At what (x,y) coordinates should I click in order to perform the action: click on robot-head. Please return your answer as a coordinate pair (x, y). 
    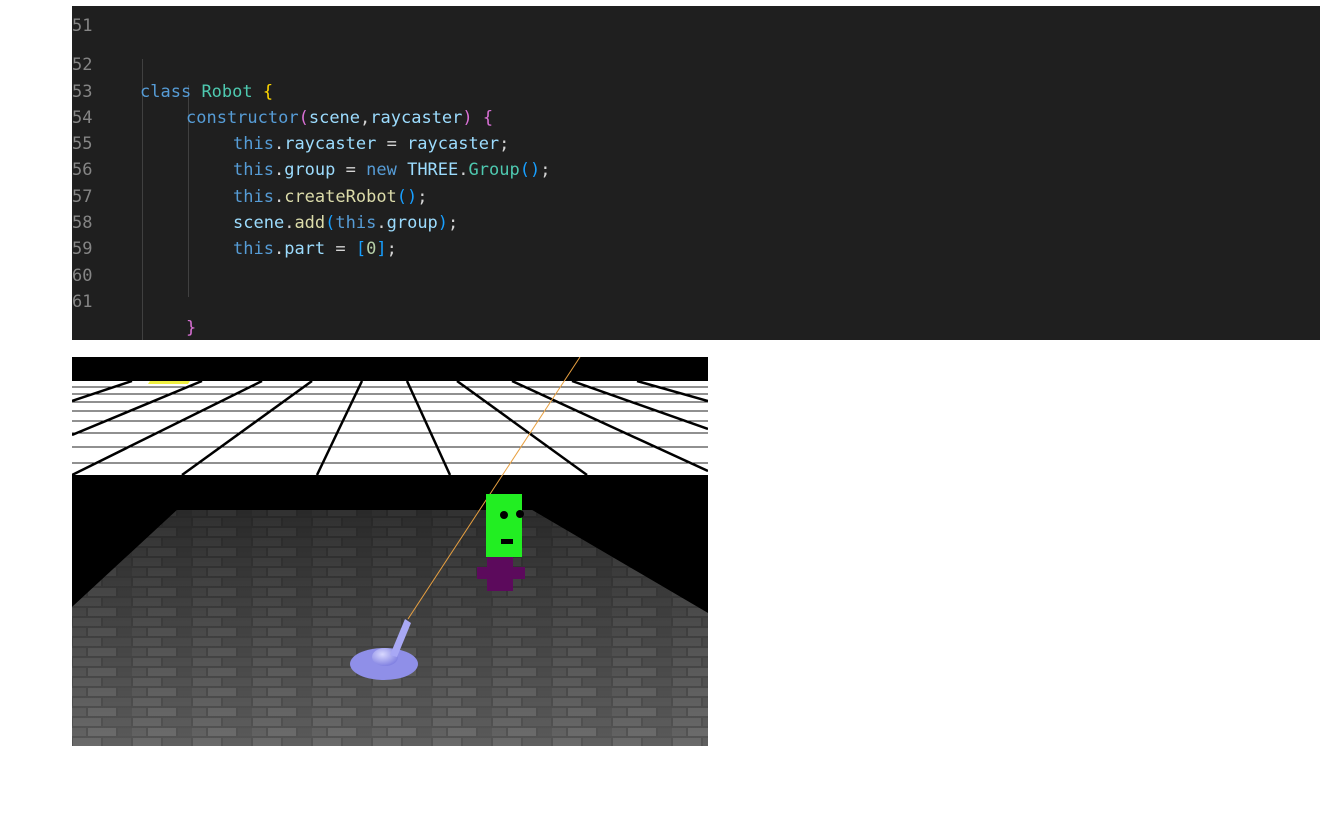
    Looking at the image, I should click on (504, 525).